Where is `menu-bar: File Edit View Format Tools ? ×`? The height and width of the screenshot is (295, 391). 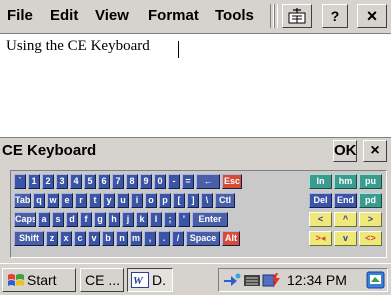
menu-bar: File Edit View Format Tools ? × is located at coordinates (195, 17).